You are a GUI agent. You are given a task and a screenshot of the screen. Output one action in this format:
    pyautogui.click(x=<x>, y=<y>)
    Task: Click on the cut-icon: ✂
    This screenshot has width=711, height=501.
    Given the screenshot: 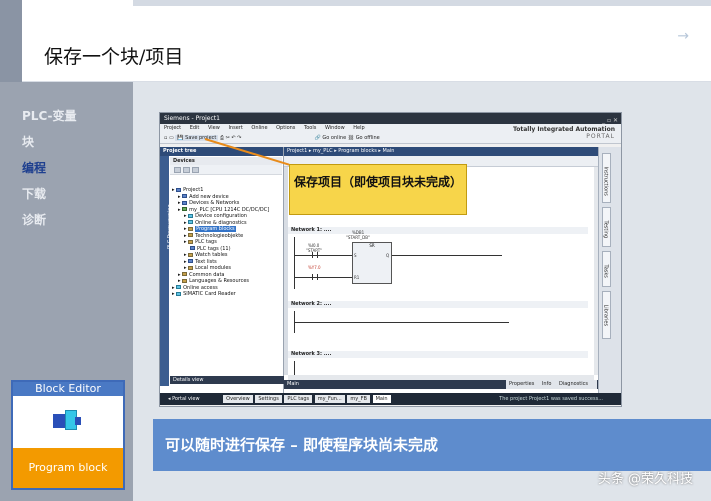 What is the action you would take?
    pyautogui.click(x=228, y=138)
    